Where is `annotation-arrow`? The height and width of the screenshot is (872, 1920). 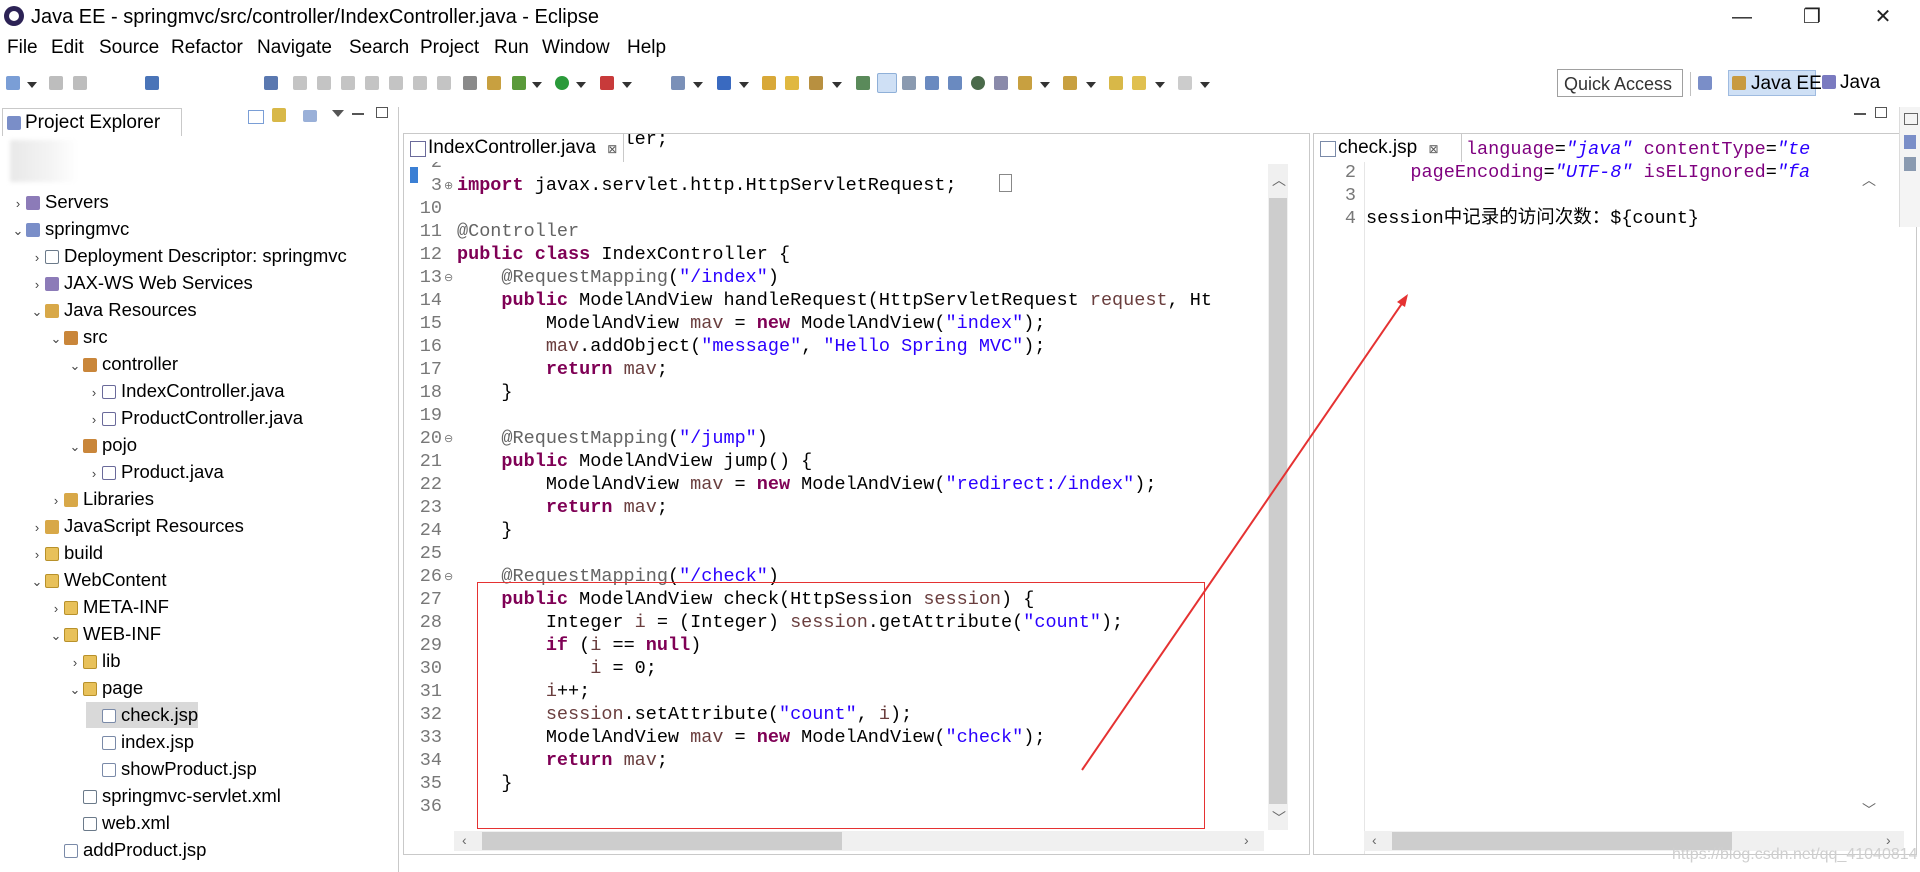 annotation-arrow is located at coordinates (1244, 532).